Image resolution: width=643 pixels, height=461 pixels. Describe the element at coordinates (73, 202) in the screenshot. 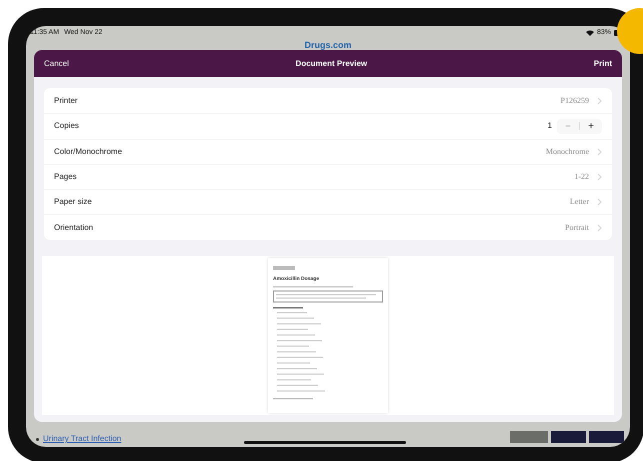

I see `setting-label: Paper size` at that location.